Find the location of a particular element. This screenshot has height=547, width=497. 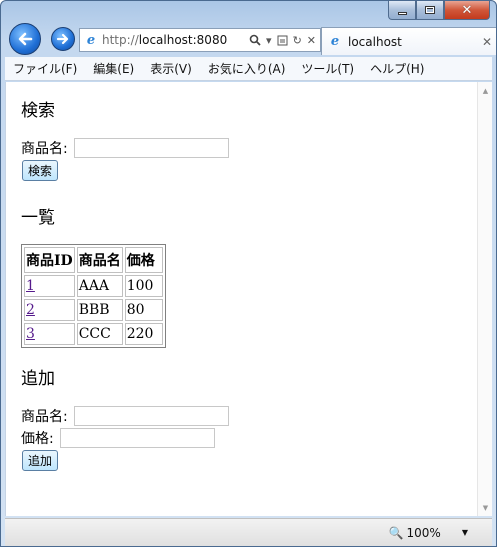

search-button: 検索 is located at coordinates (40, 170).